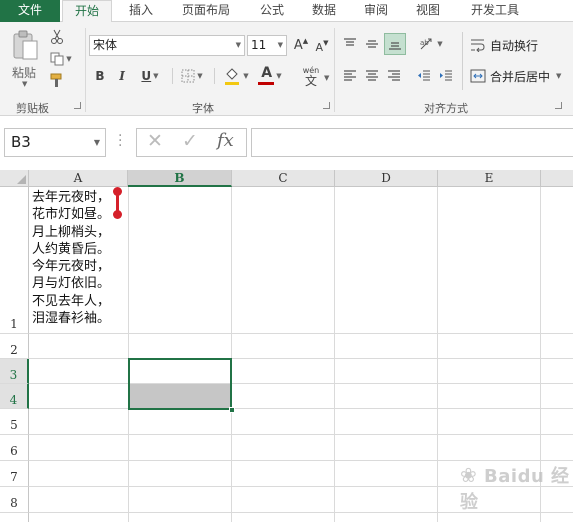 The height and width of the screenshot is (522, 573). Describe the element at coordinates (71, 249) in the screenshot. I see `cell-a1-line: 人约黄昏后。` at that location.